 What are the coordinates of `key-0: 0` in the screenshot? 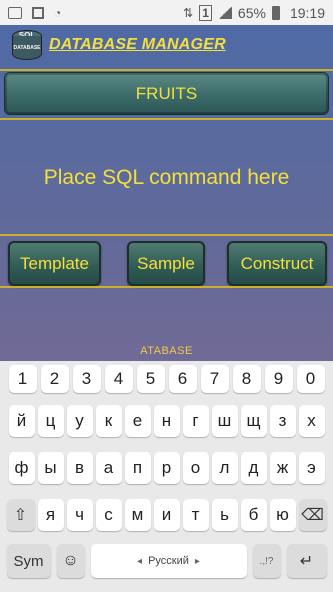 It's located at (310, 379).